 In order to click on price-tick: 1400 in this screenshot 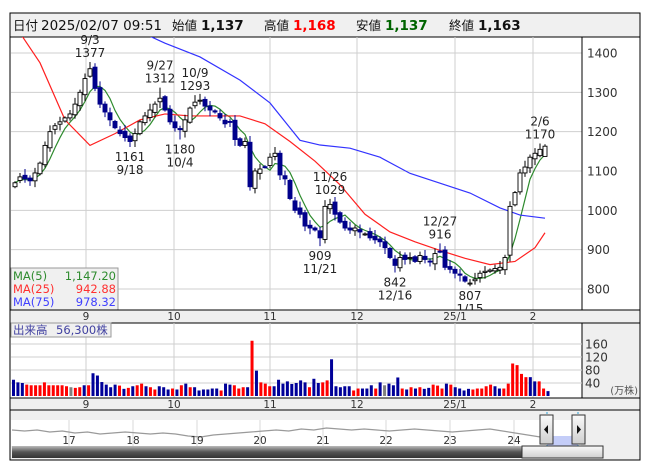, I will do `click(602, 54)`.